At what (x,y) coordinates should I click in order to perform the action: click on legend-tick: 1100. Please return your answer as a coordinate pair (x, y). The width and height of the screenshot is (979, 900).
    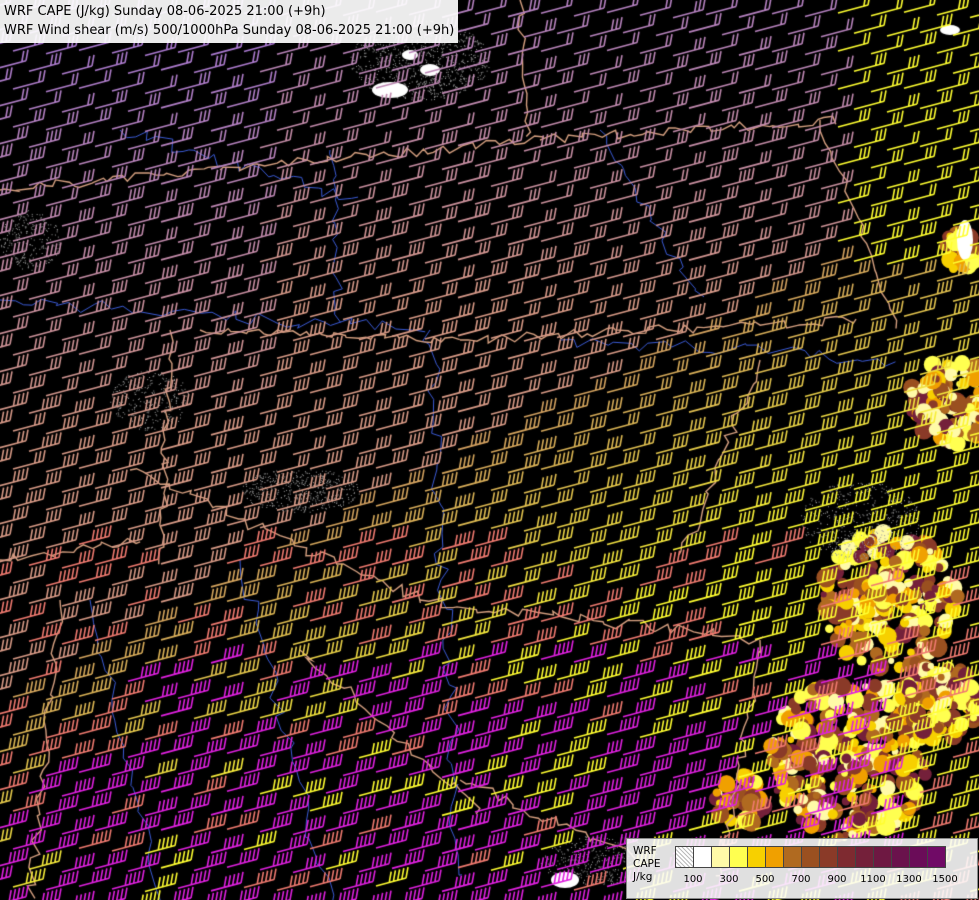
    Looking at the image, I should click on (873, 879).